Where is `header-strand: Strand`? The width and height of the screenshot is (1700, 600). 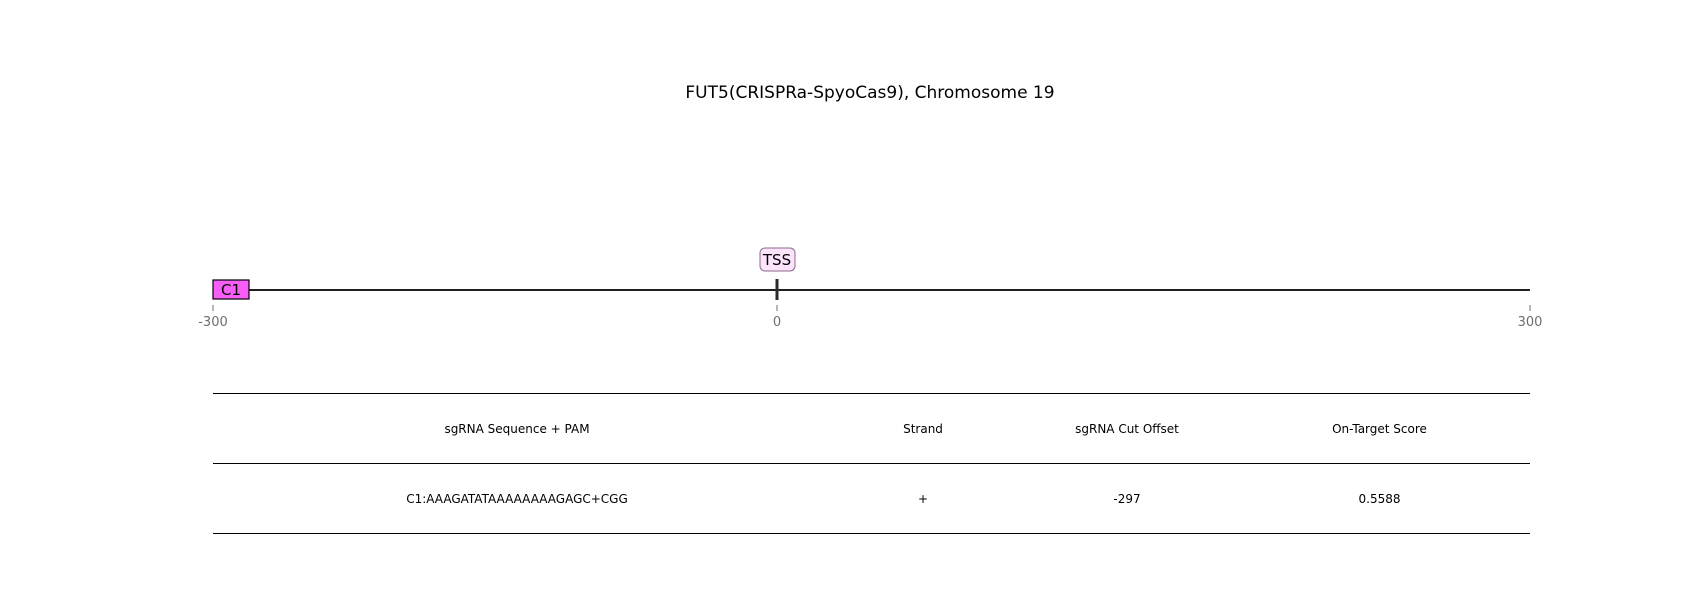 header-strand: Strand is located at coordinates (923, 428).